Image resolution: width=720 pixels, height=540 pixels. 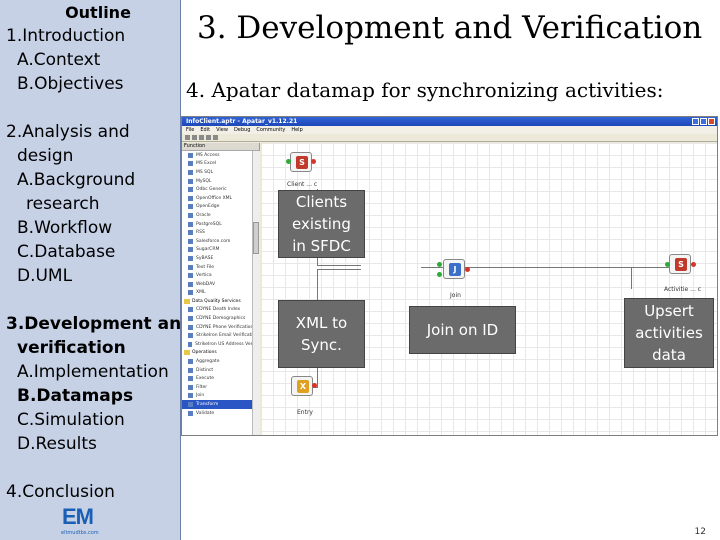 I want to click on em-logo: EM eltmudtbs.com, so click(x=84, y=522).